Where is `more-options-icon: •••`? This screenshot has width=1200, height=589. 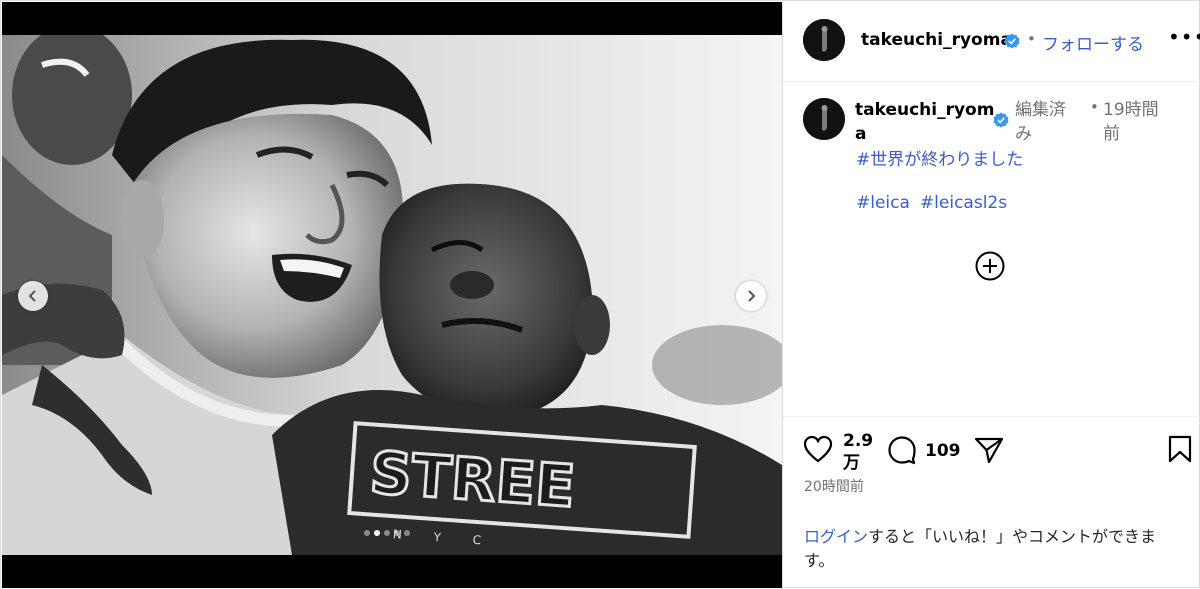 more-options-icon: ••• is located at coordinates (1184, 37).